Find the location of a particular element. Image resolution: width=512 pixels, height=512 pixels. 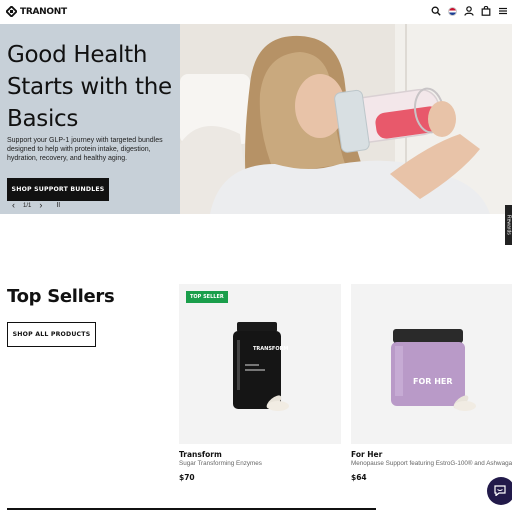

for-her-jar-label: FOR HER is located at coordinates (433, 381).